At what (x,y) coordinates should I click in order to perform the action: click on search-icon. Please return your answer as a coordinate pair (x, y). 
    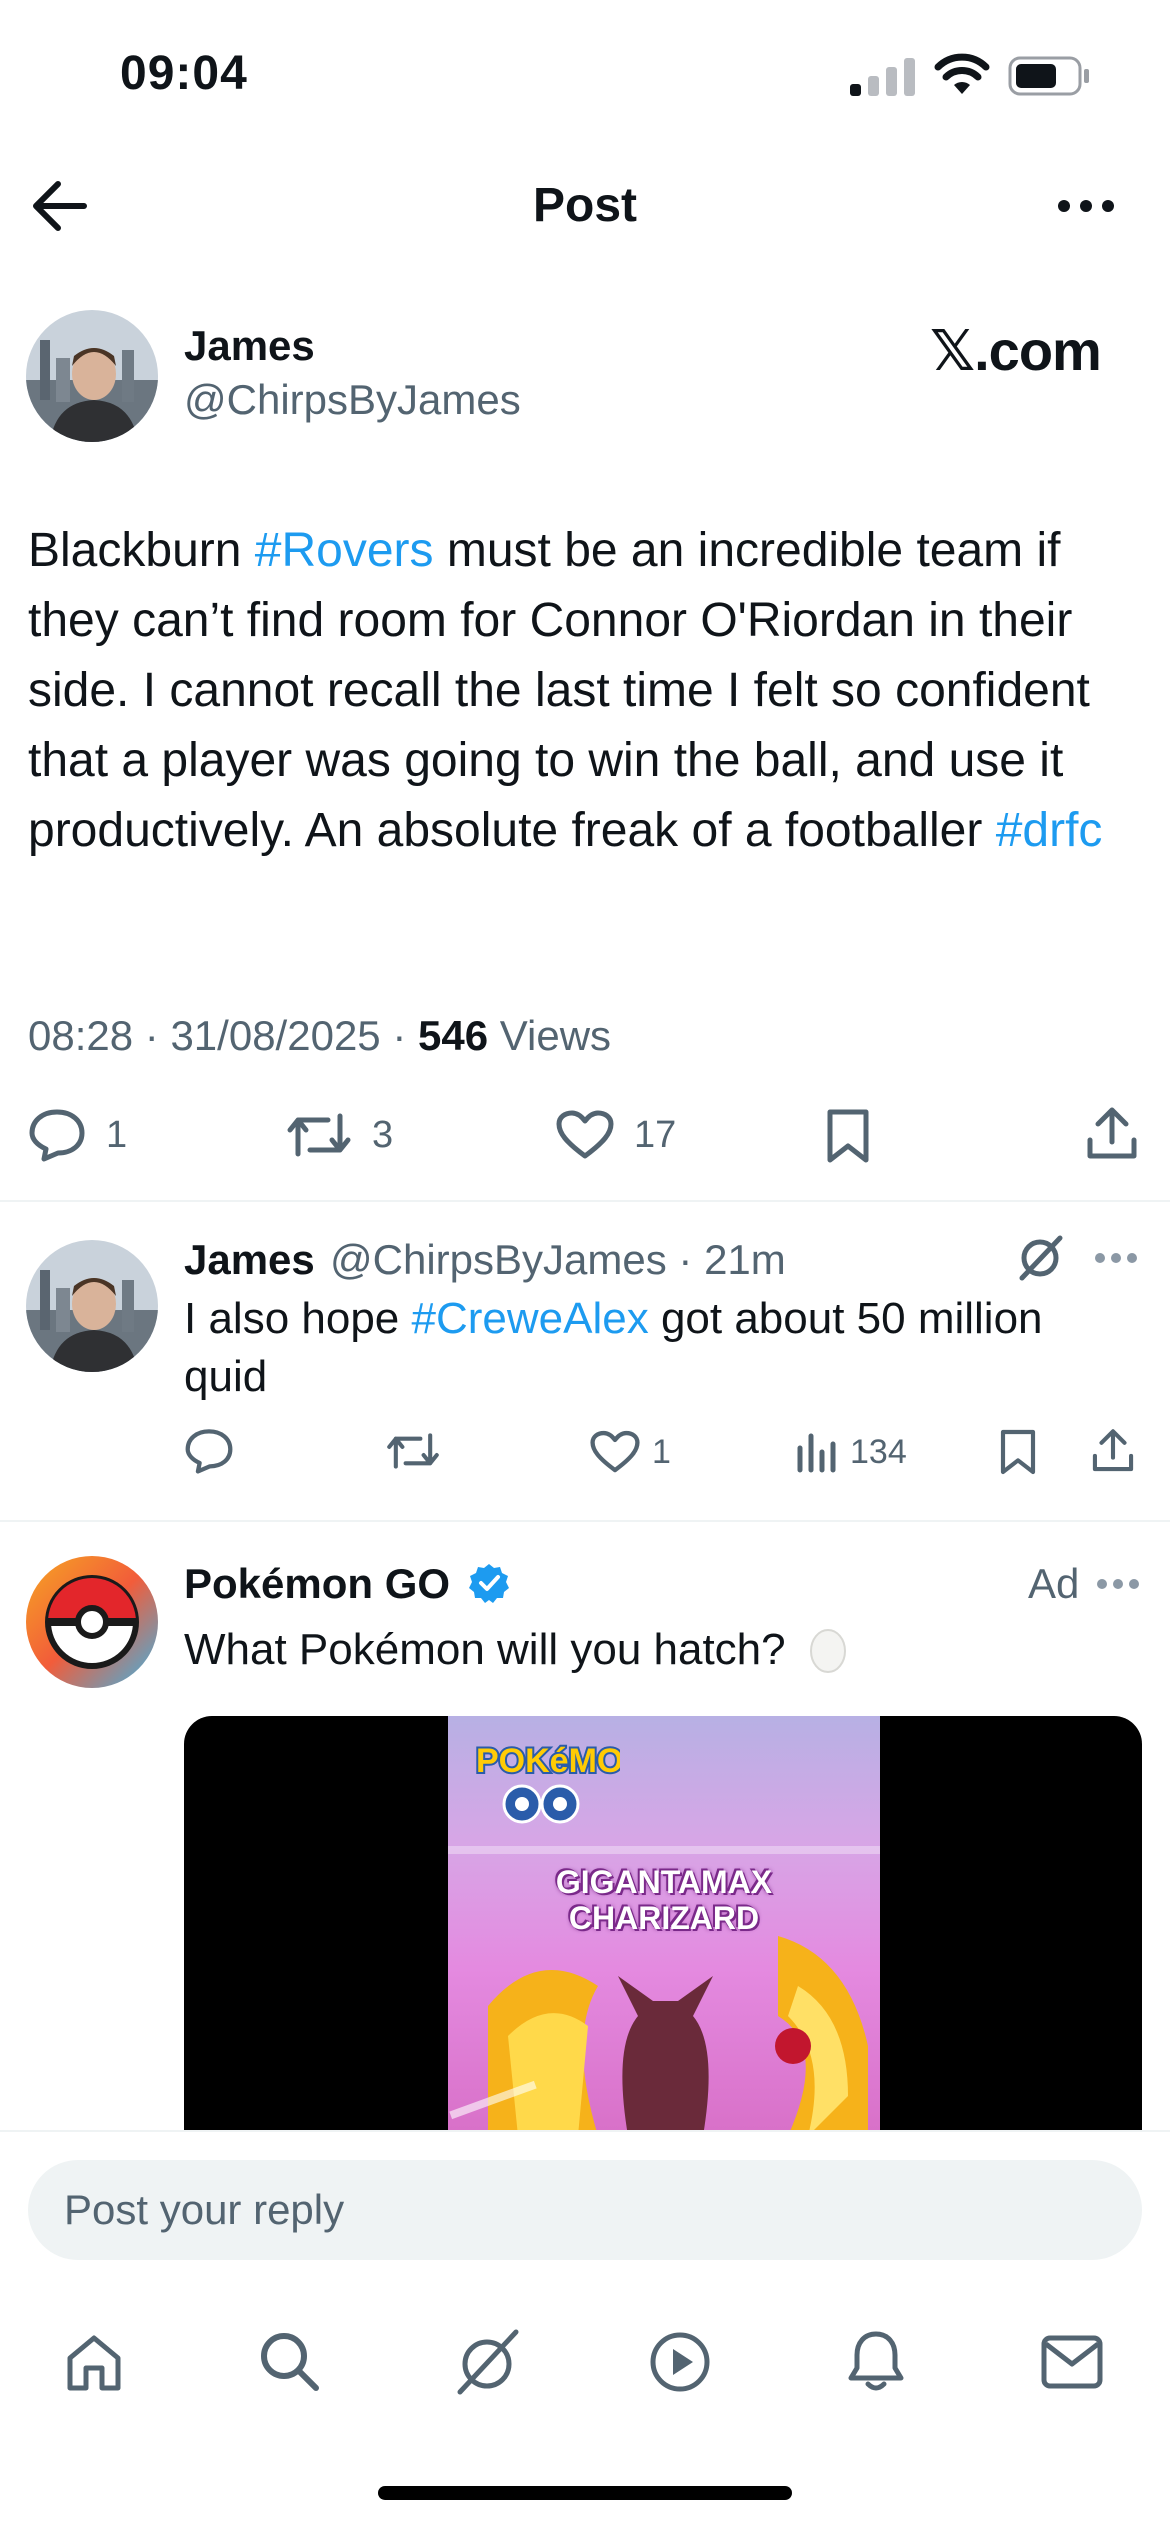
    Looking at the image, I should click on (290, 2362).